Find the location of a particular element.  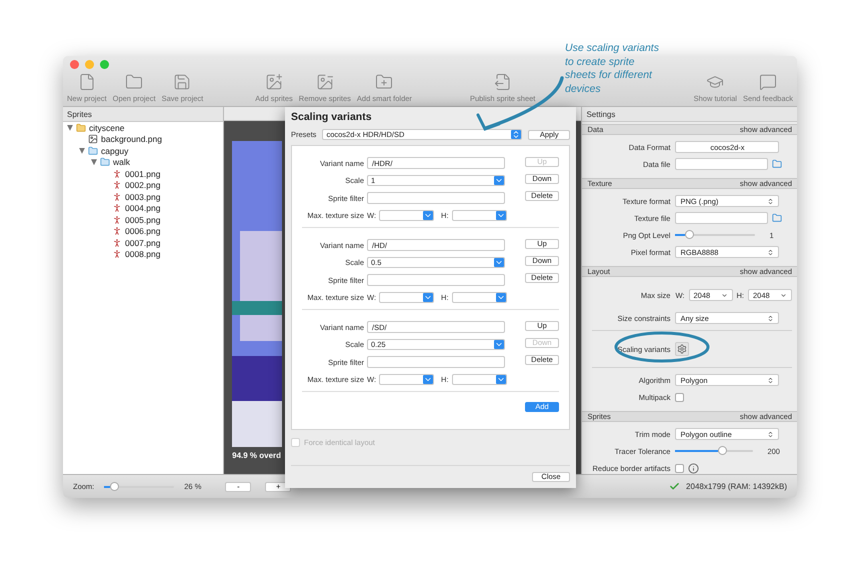

tree-item-label: capguy is located at coordinates (114, 151).